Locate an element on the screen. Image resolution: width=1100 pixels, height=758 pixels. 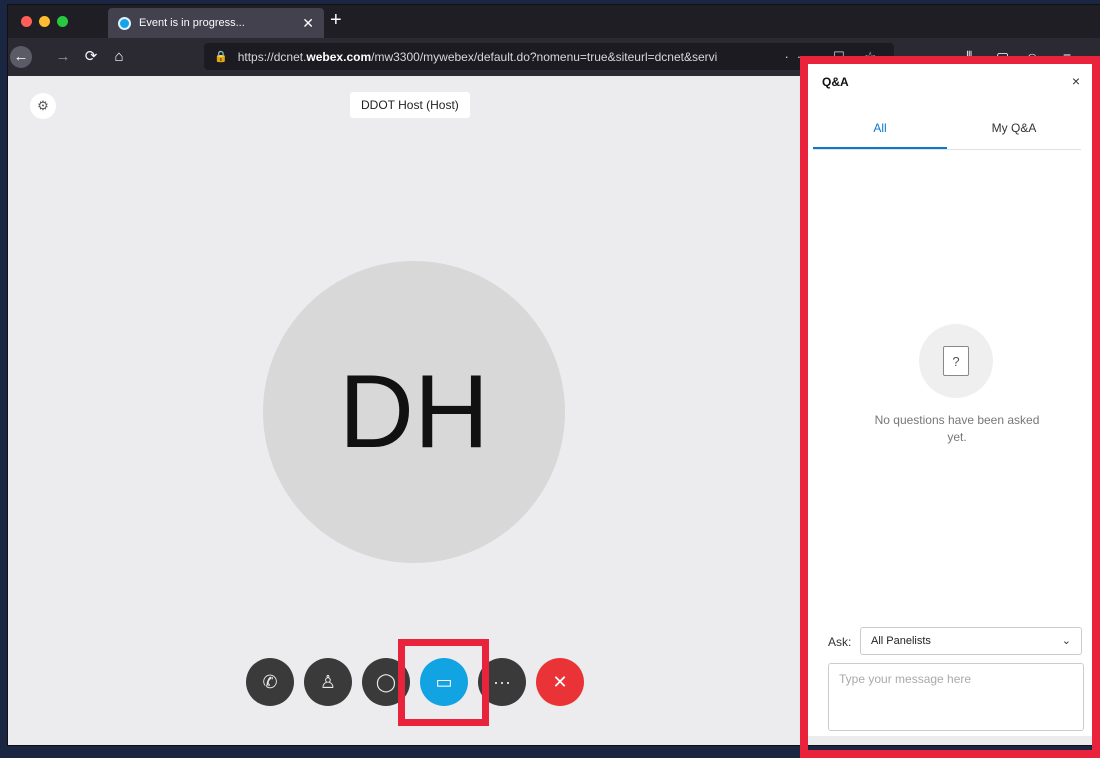
home-icon: ⌂ is located at coordinates (119, 57).